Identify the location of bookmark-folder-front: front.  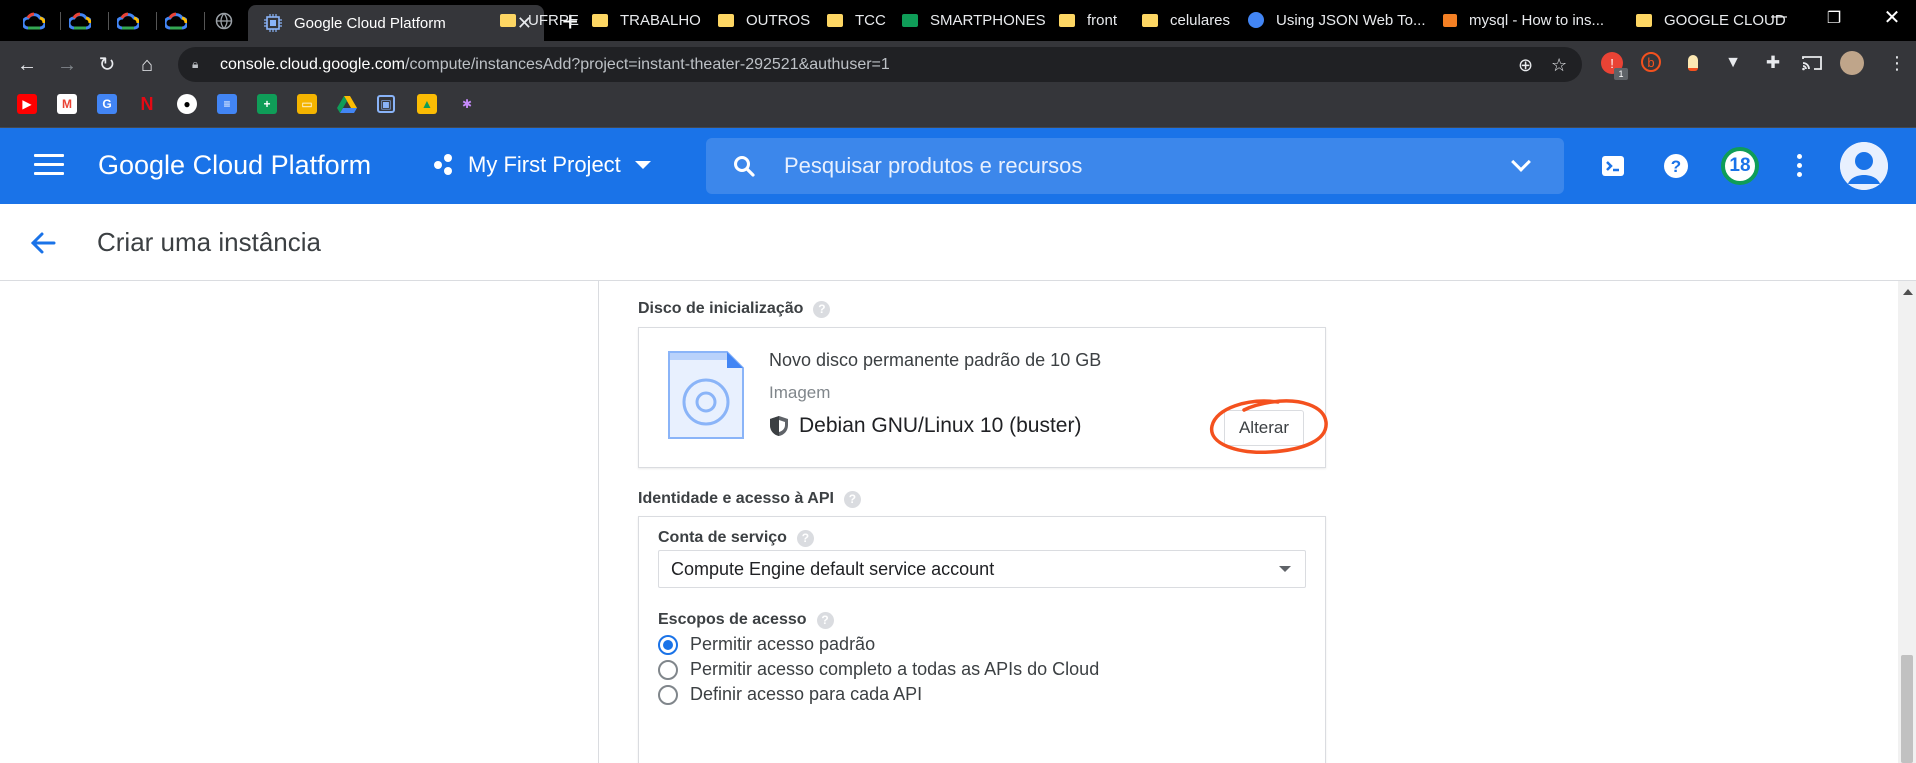
(1088, 20).